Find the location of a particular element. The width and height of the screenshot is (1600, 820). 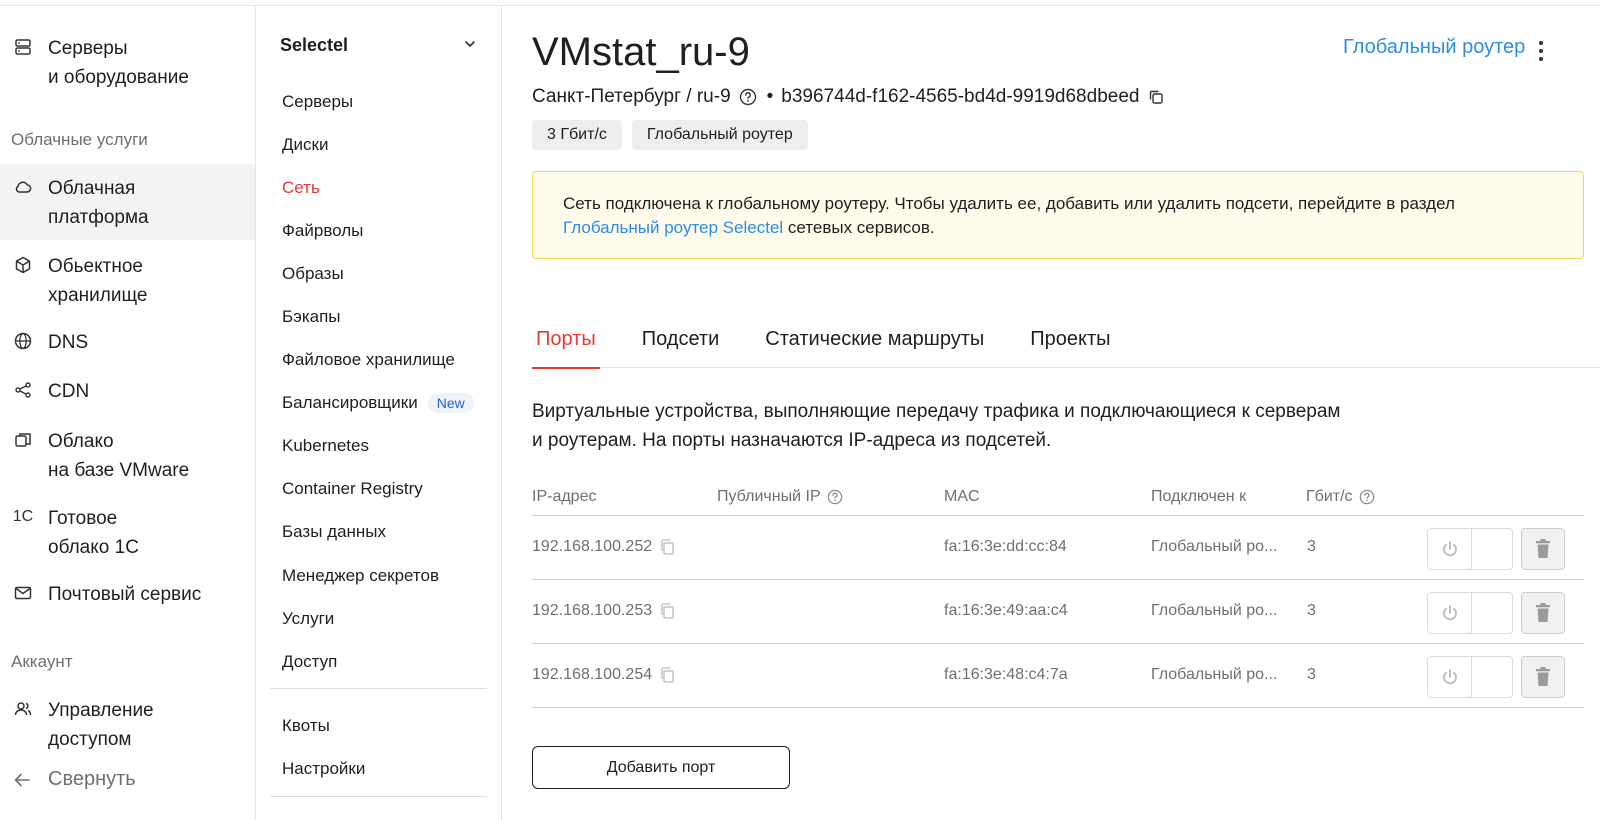

subnav-item-databases: Базы данных is located at coordinates (334, 532).